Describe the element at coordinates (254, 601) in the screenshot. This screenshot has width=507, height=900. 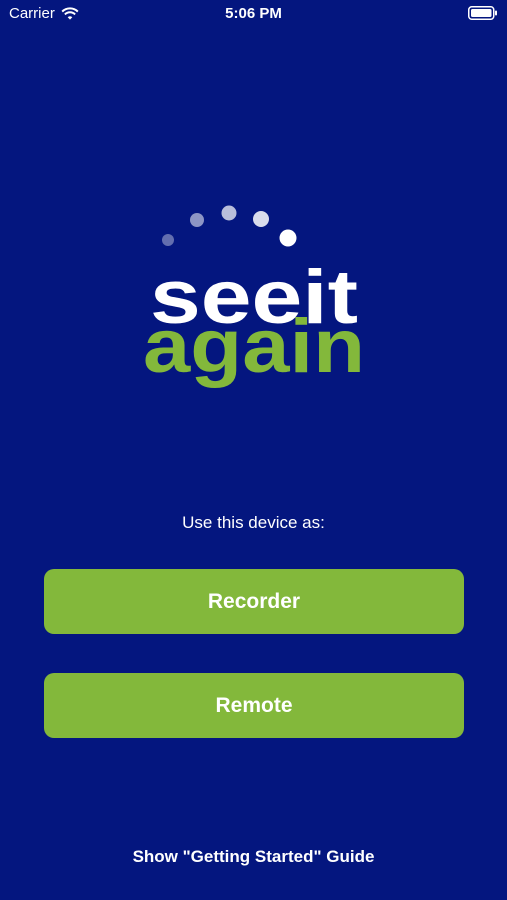
I see `recorder-button: Recorder` at that location.